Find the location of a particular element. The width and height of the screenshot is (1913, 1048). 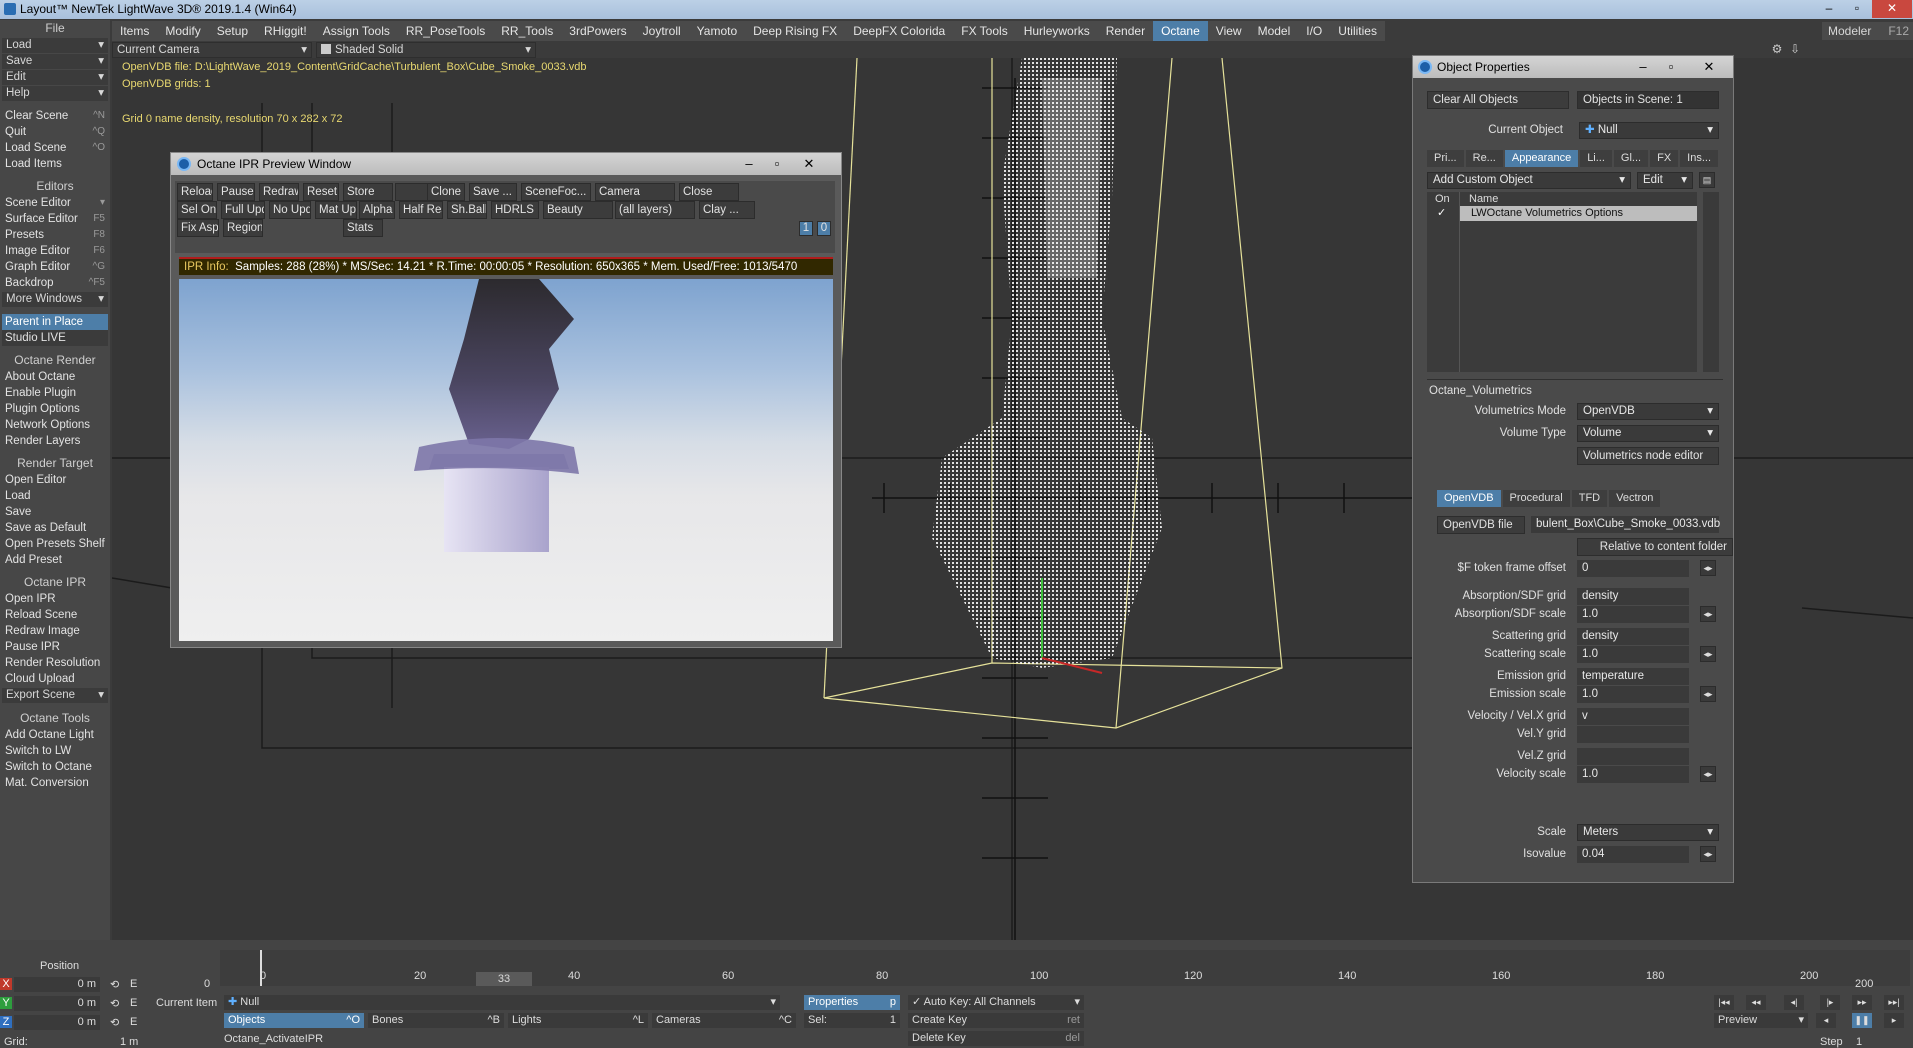

edit-select: Edit ▾ is located at coordinates (1665, 180).